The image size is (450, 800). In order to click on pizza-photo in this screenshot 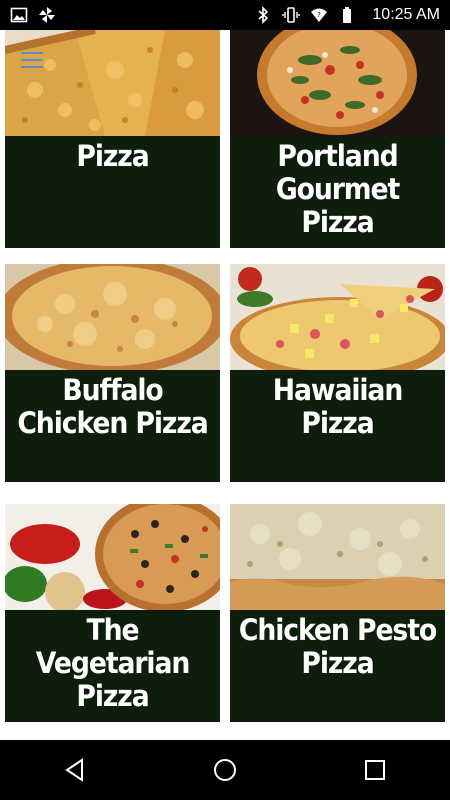, I will do `click(112, 83)`.